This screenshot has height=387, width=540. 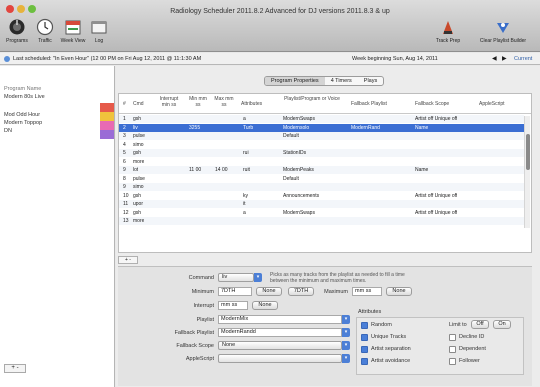 I want to click on limit-on-button: On, so click(x=502, y=324).